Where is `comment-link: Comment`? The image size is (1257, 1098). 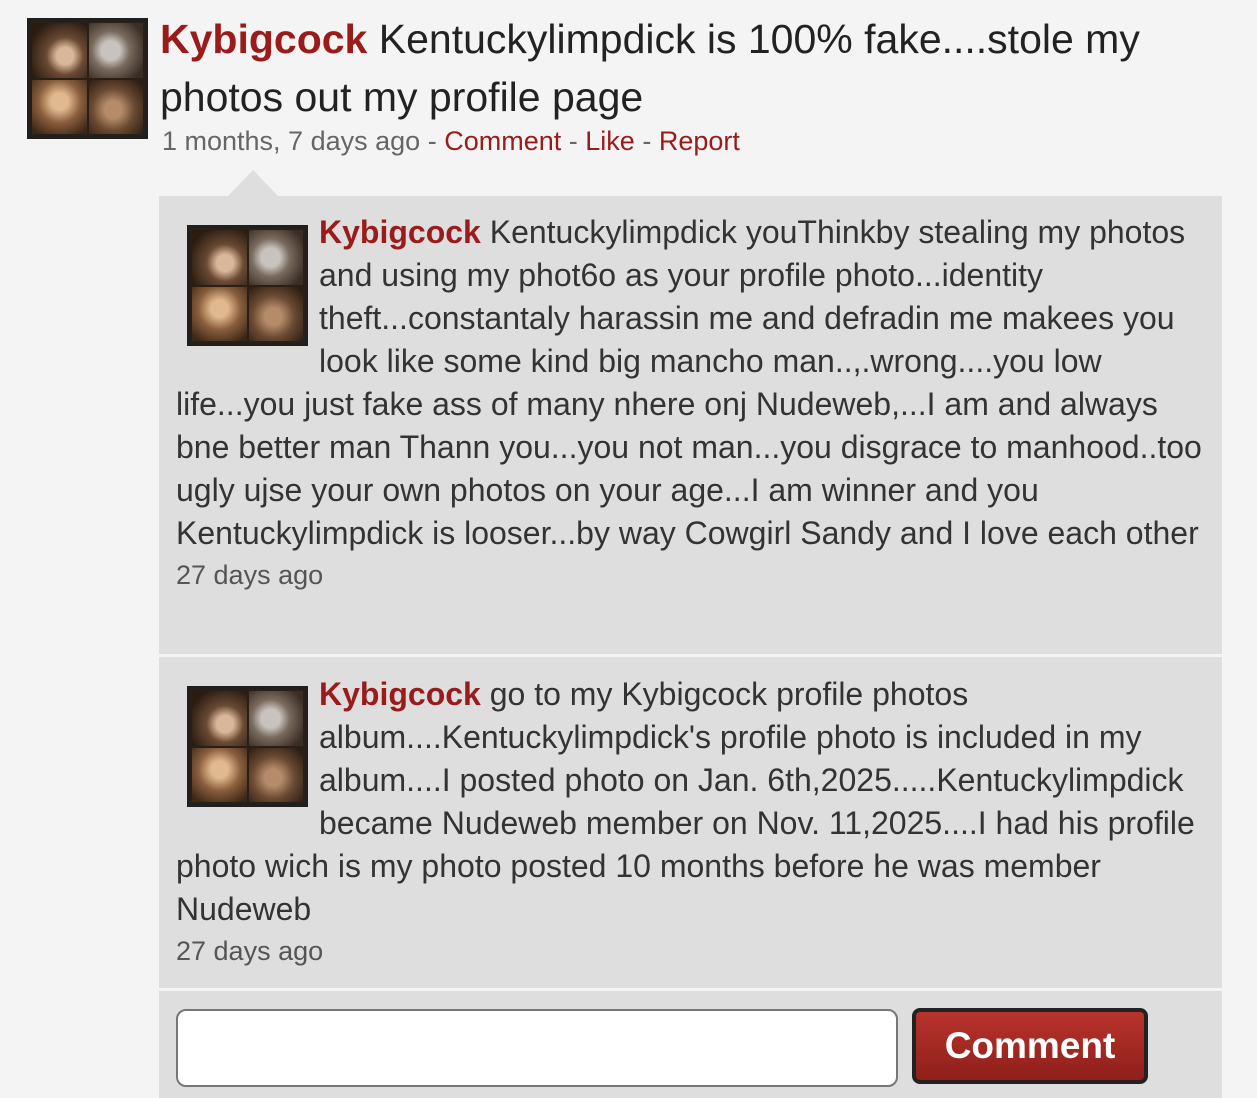 comment-link: Comment is located at coordinates (502, 141).